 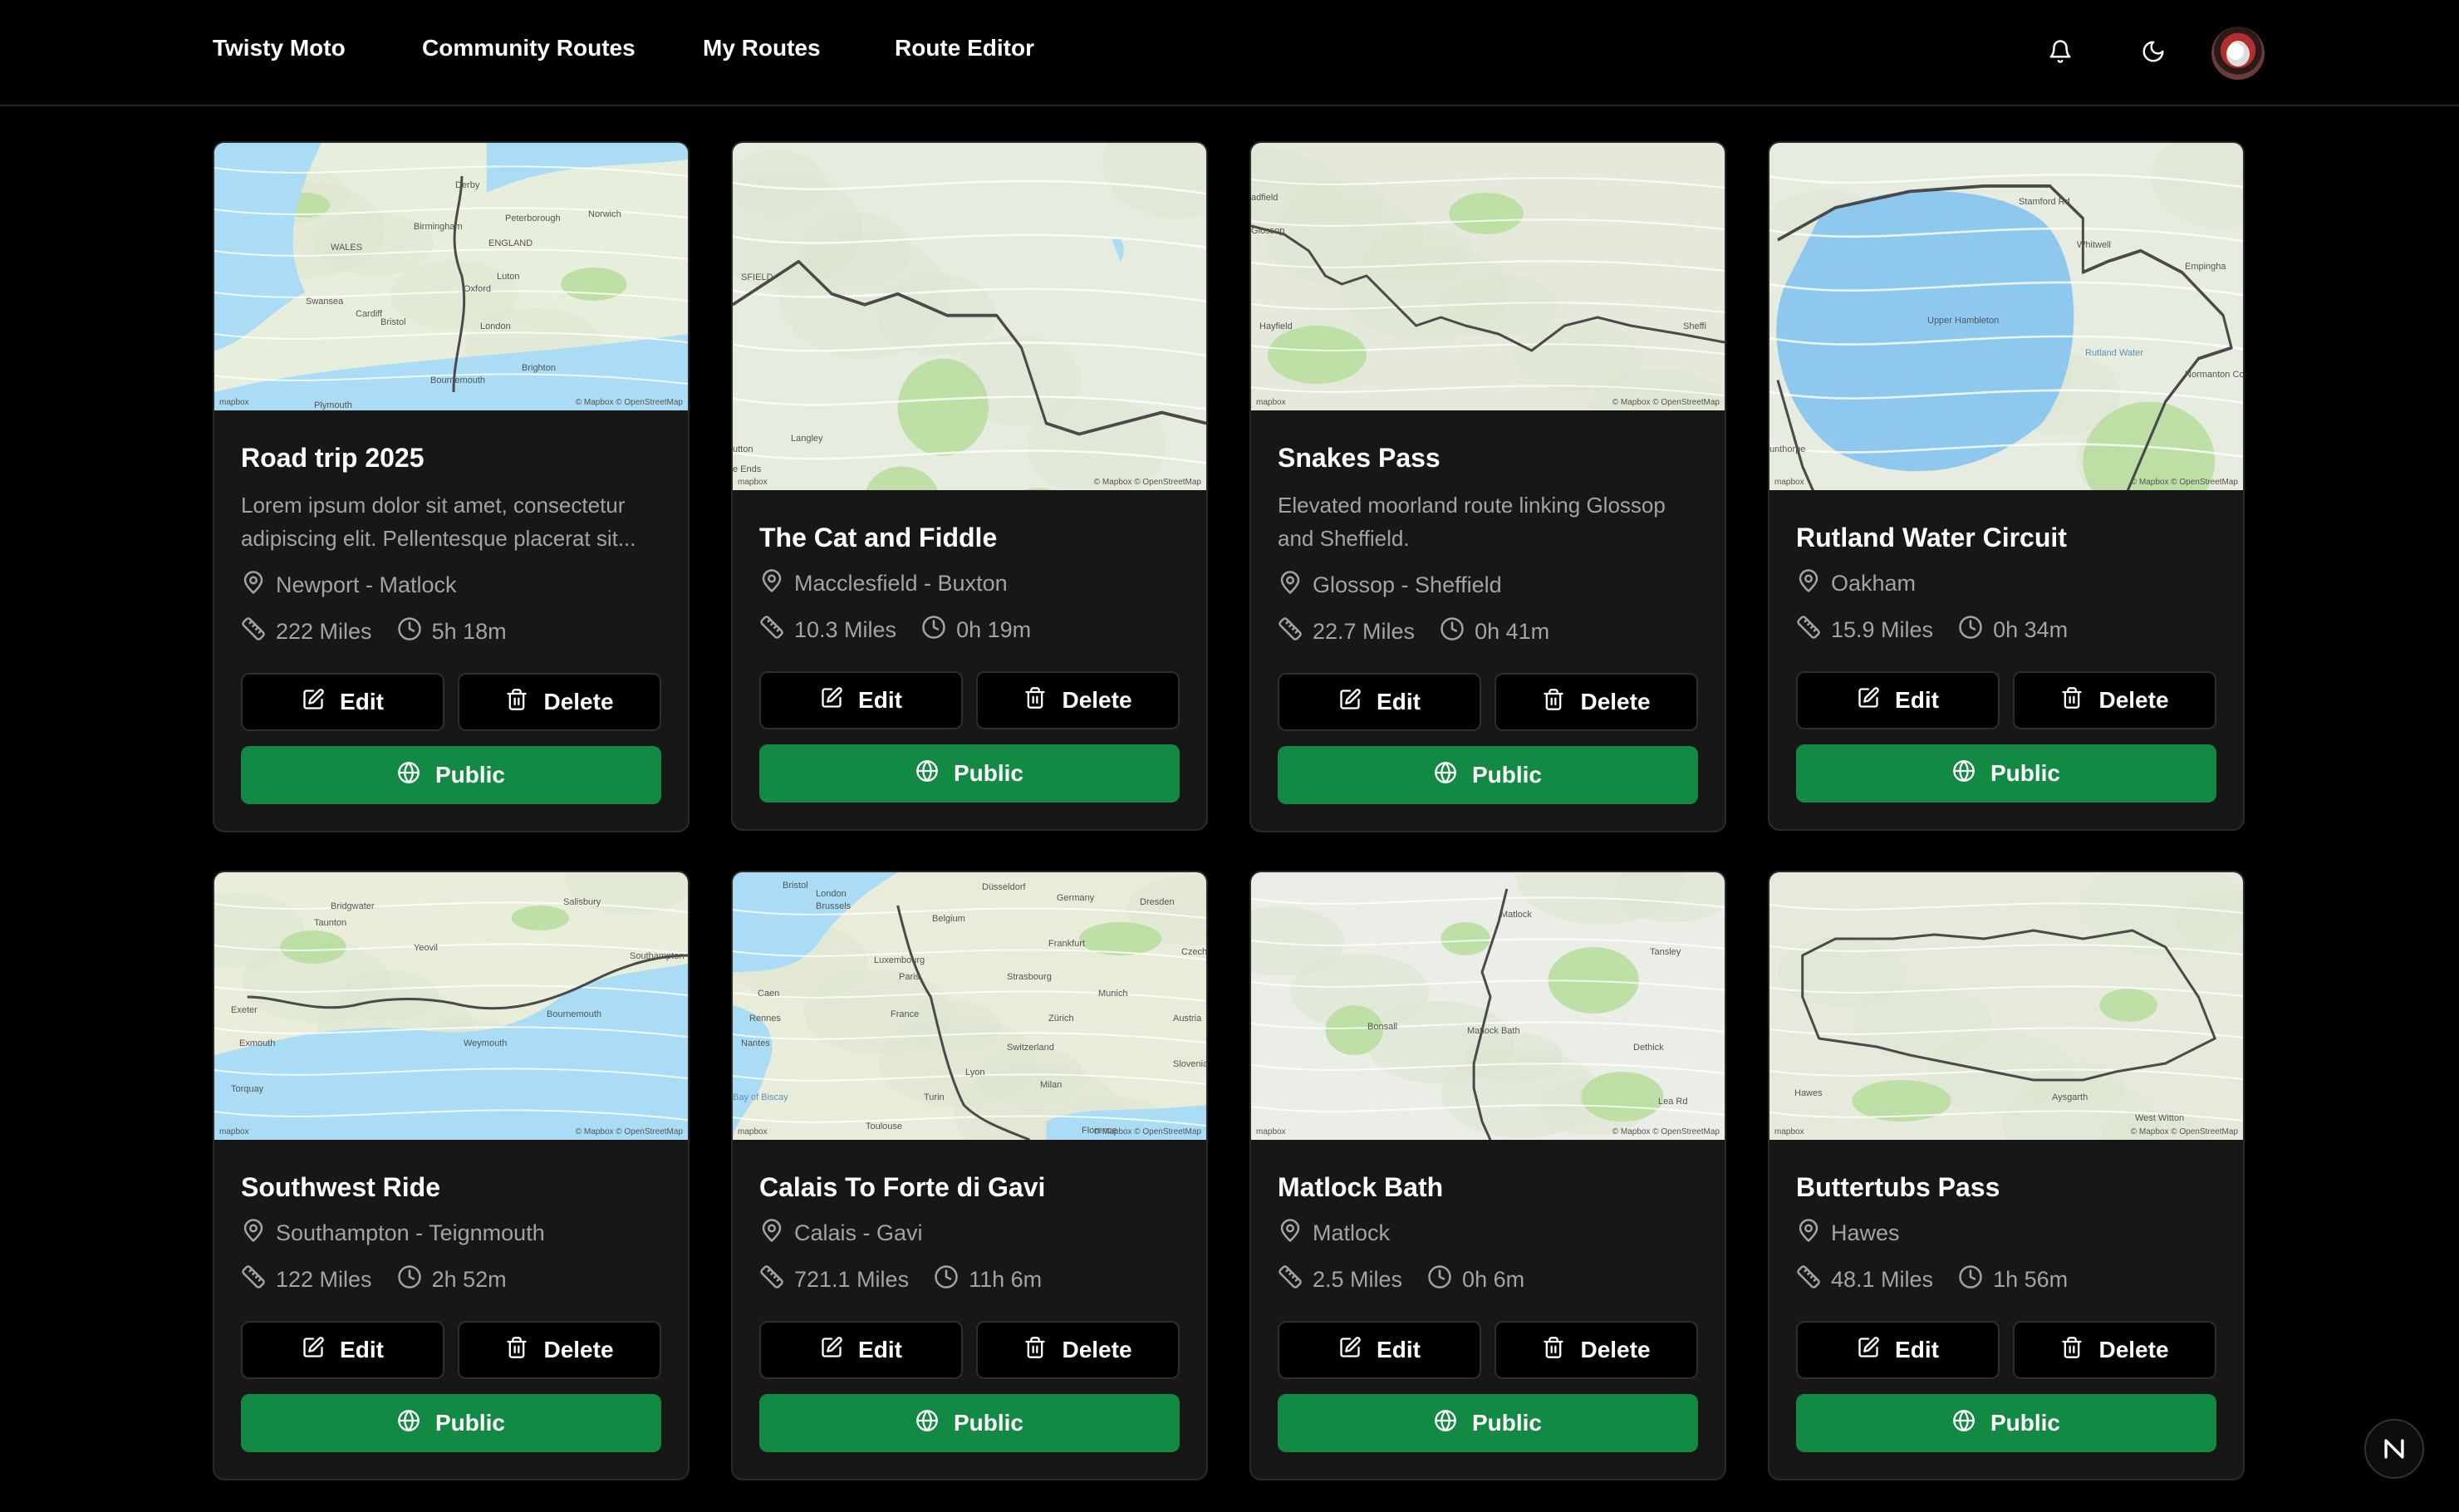 I want to click on map-place-label: Florence, so click(x=1099, y=1131).